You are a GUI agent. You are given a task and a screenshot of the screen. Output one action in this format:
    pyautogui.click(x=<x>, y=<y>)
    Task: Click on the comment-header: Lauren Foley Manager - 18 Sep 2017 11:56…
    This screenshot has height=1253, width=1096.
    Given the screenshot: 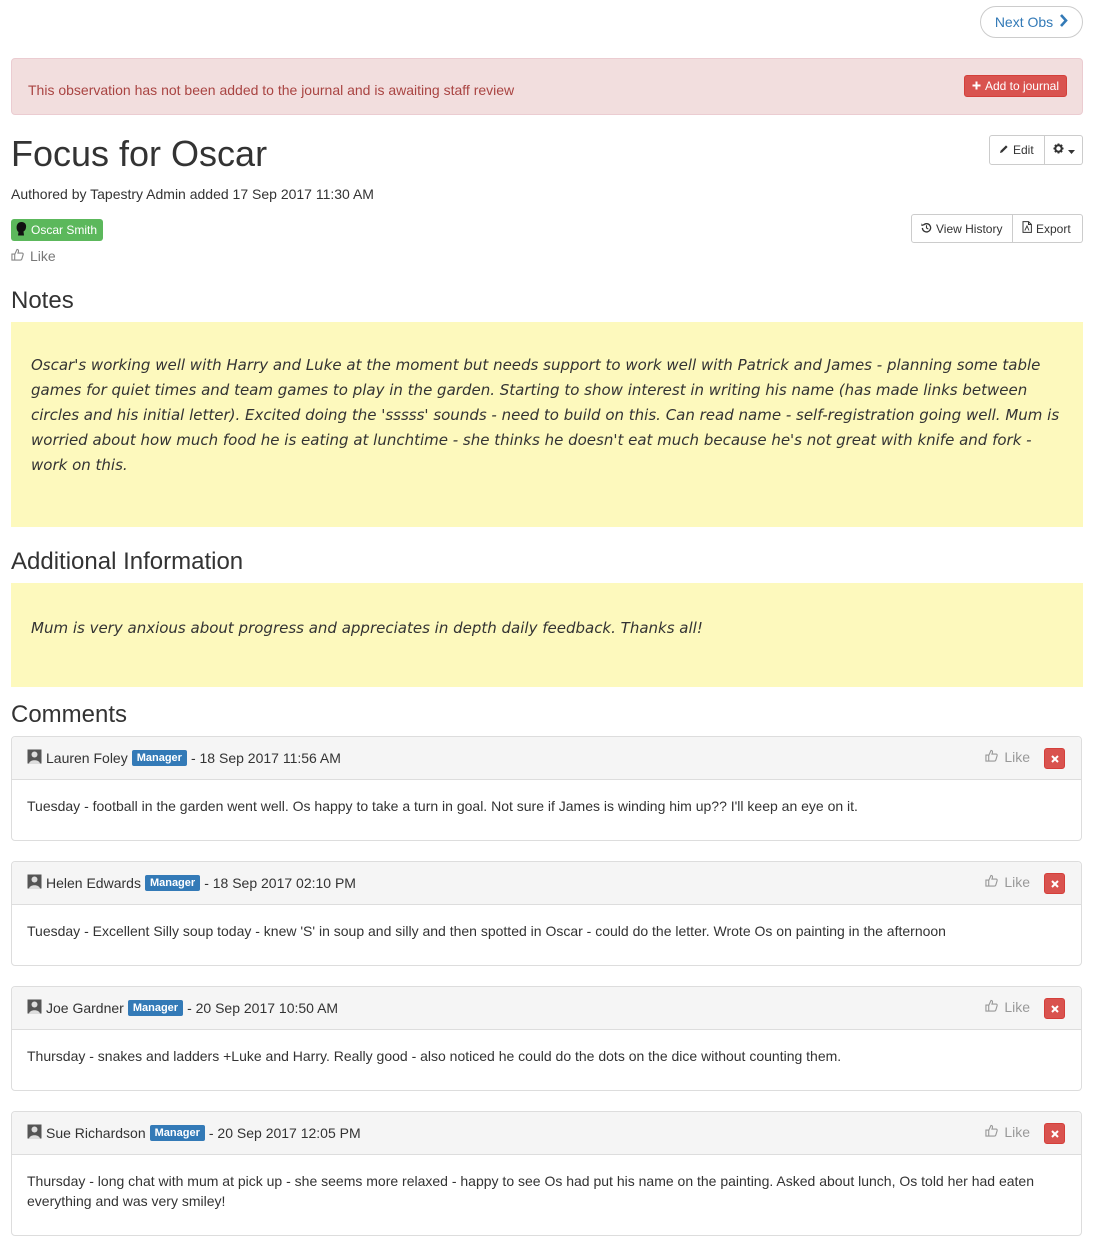 What is the action you would take?
    pyautogui.click(x=546, y=758)
    